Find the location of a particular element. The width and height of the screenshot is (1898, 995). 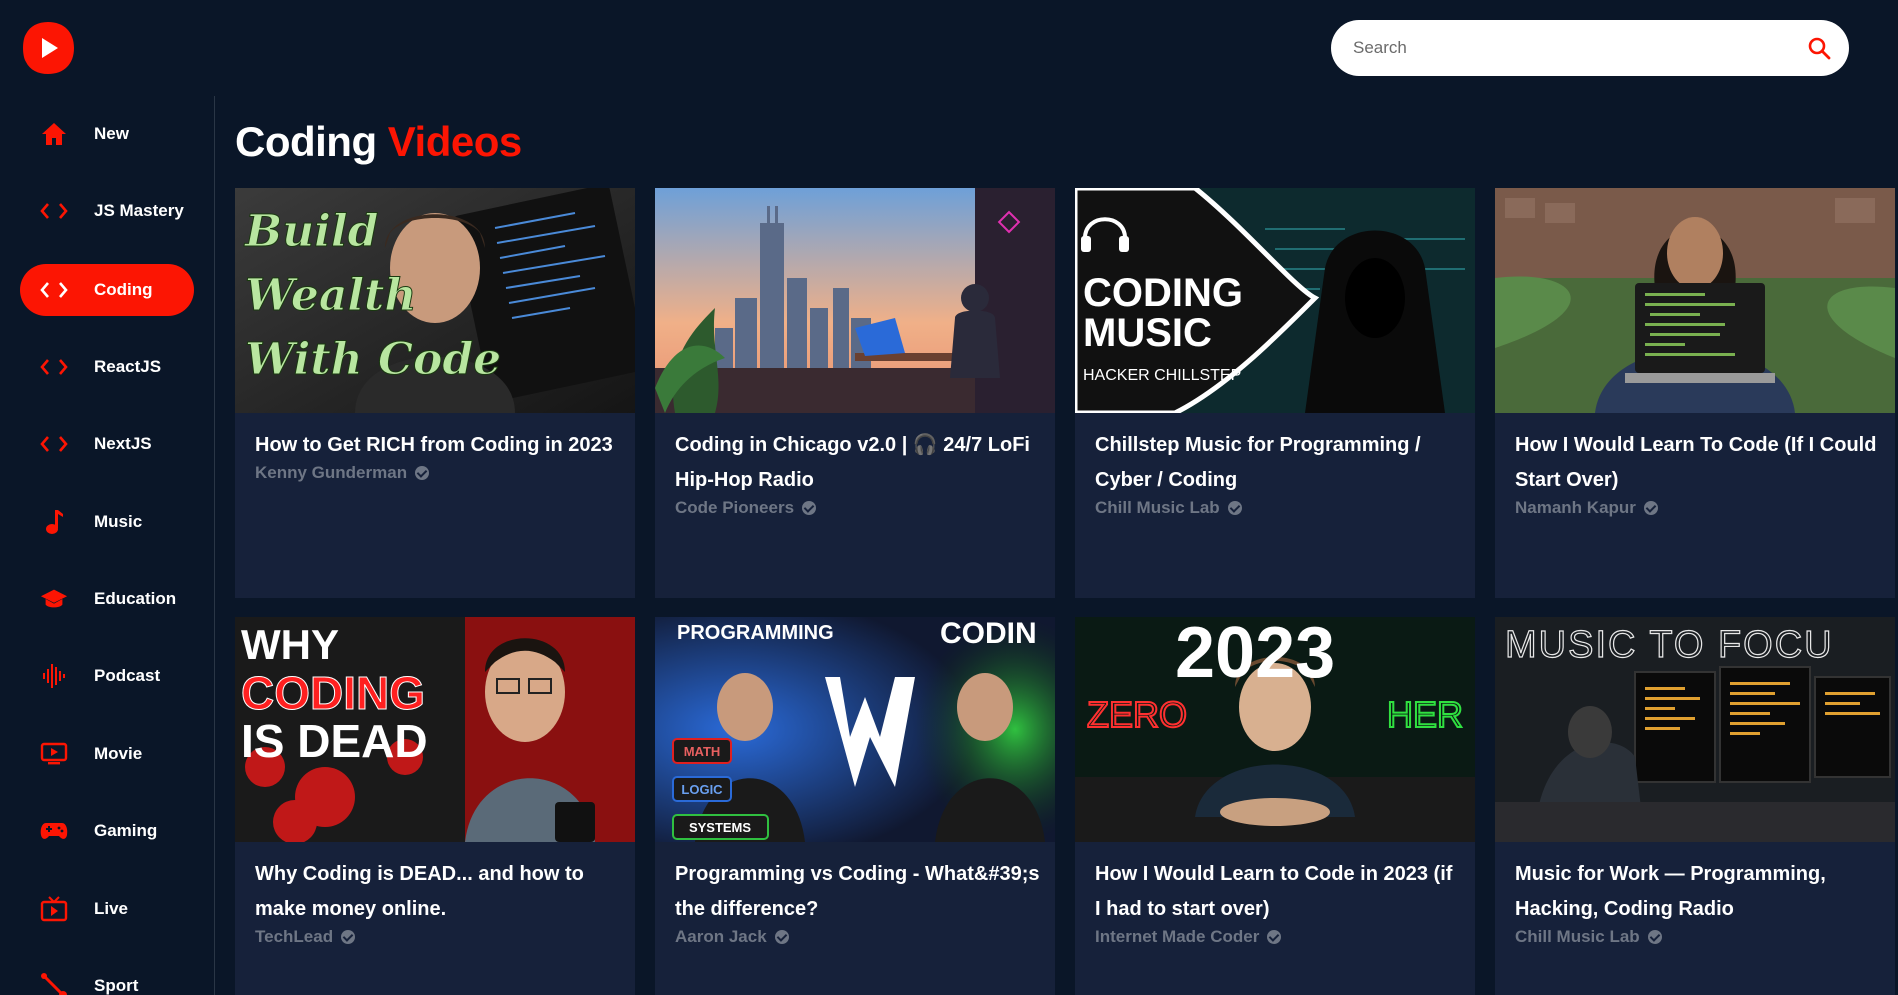

channel-name: Kenny Gunderman is located at coordinates (439, 473).